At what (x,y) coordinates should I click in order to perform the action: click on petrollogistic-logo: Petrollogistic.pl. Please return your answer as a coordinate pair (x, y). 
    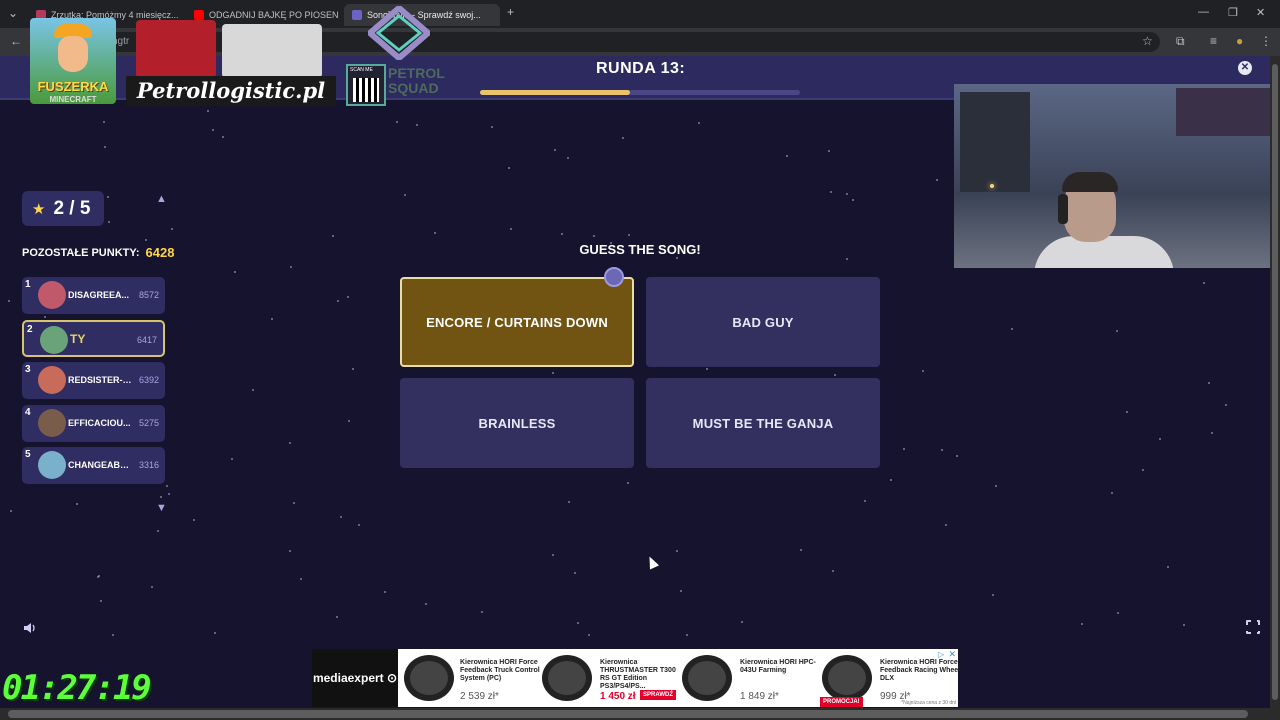
    Looking at the image, I should click on (231, 62).